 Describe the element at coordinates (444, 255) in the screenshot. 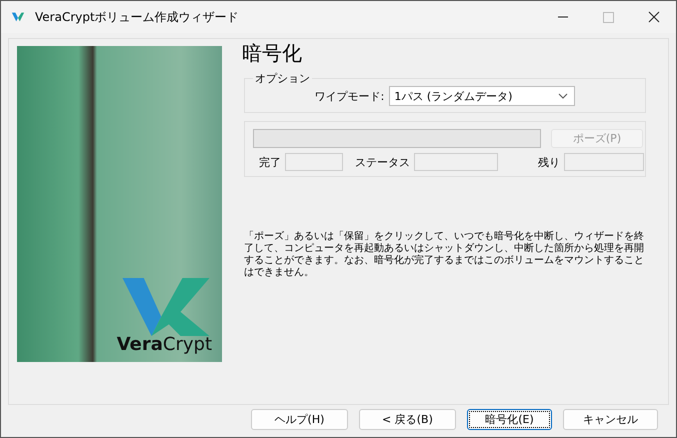

I see `info-paragraph: 「ポーズ」あるいは「保留」をクリックして、いつでも暗号化を中断し、ウィザードを終了して、コンピュータを再起動あるいはシャットダウンし、中断した箇所から処理を再開することができます。なお、暗号化が完了するまではこのボリュームをマウントすることはできません。` at that location.